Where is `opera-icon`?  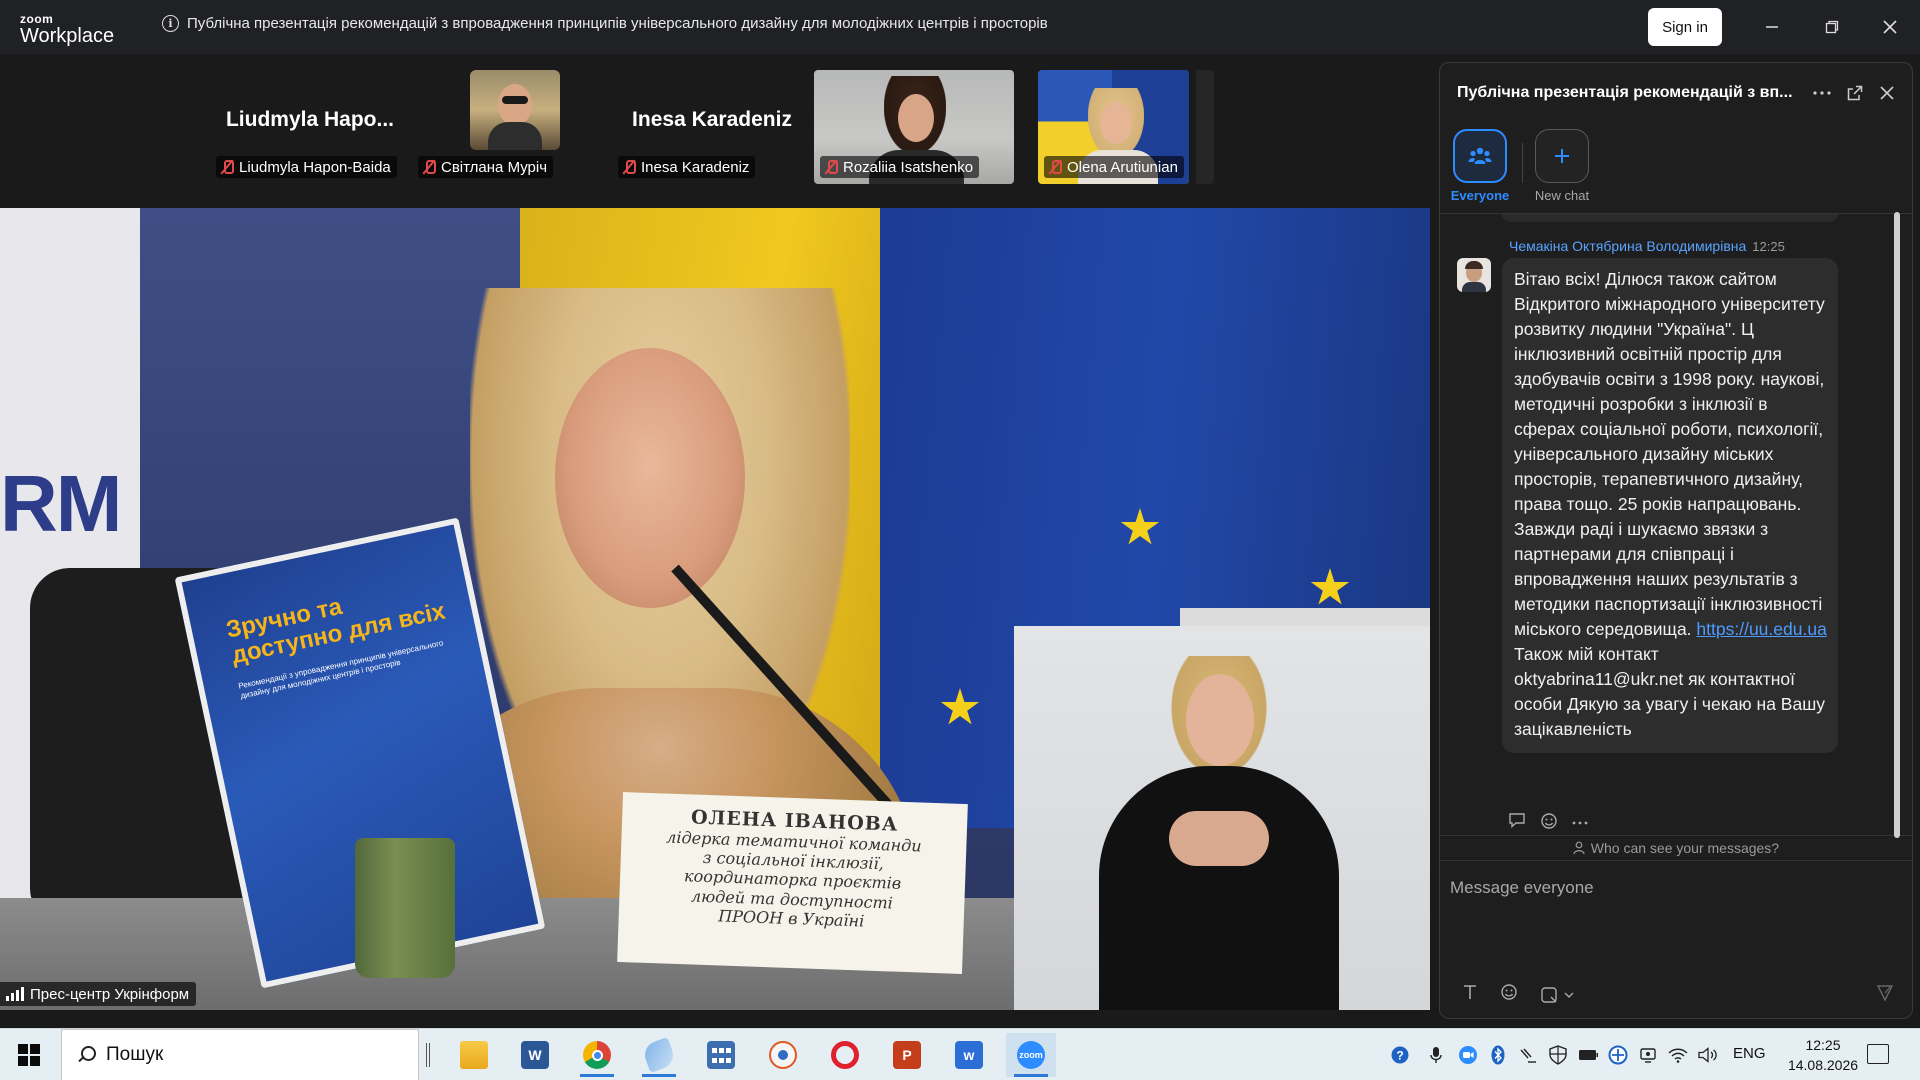 opera-icon is located at coordinates (845, 1055).